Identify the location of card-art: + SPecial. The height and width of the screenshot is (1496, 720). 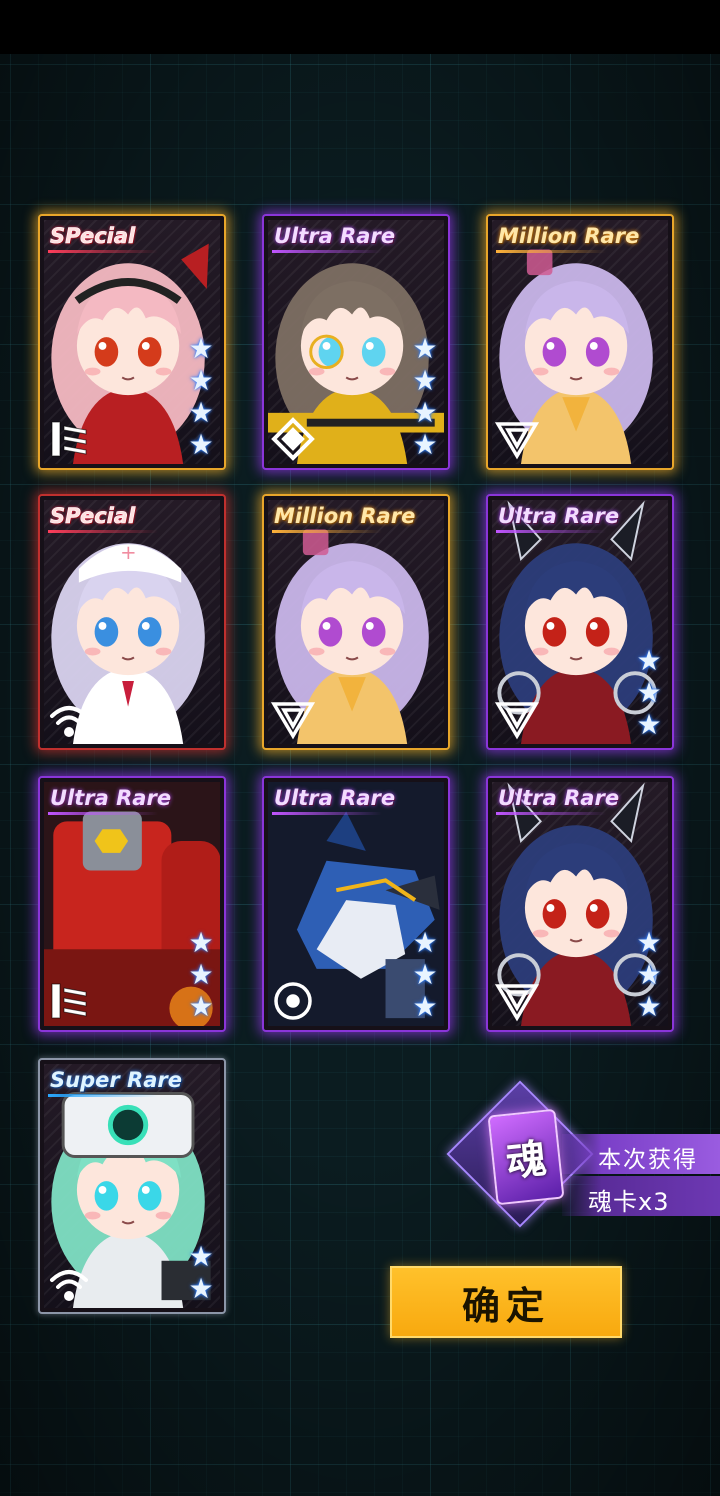
(132, 622).